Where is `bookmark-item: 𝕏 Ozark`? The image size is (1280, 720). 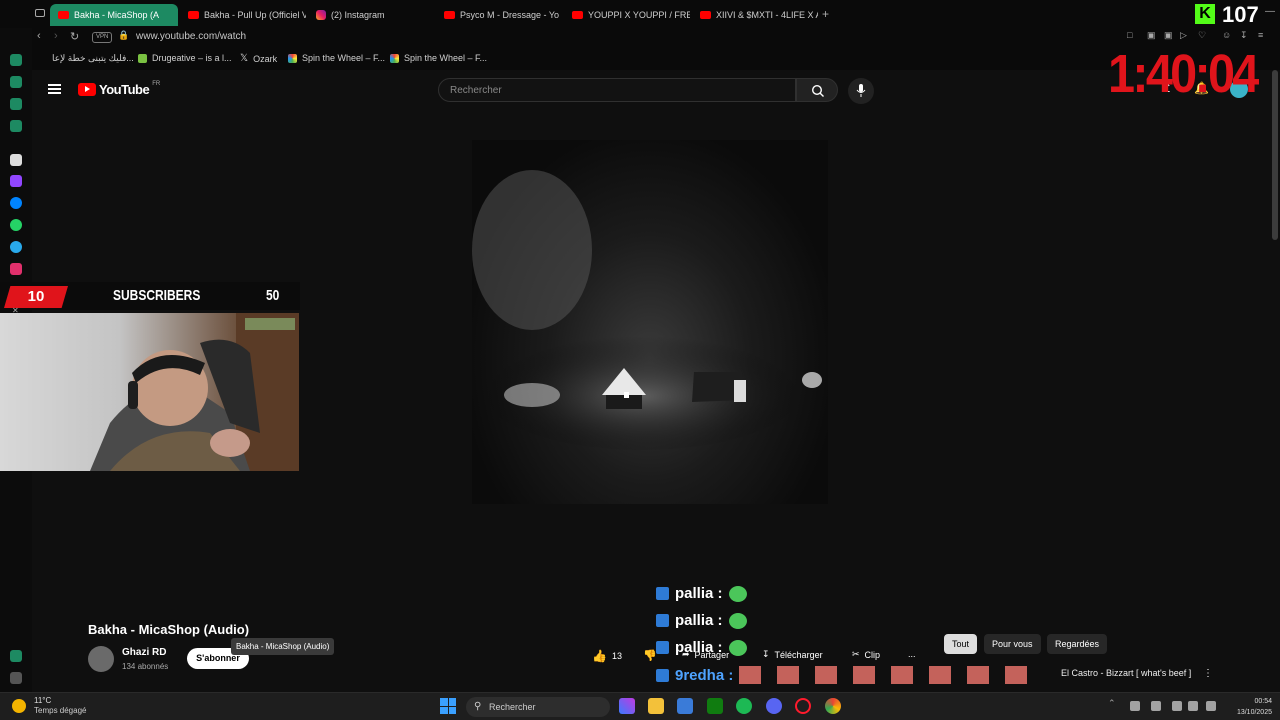
bookmark-item: 𝕏 Ozark is located at coordinates (258, 58).